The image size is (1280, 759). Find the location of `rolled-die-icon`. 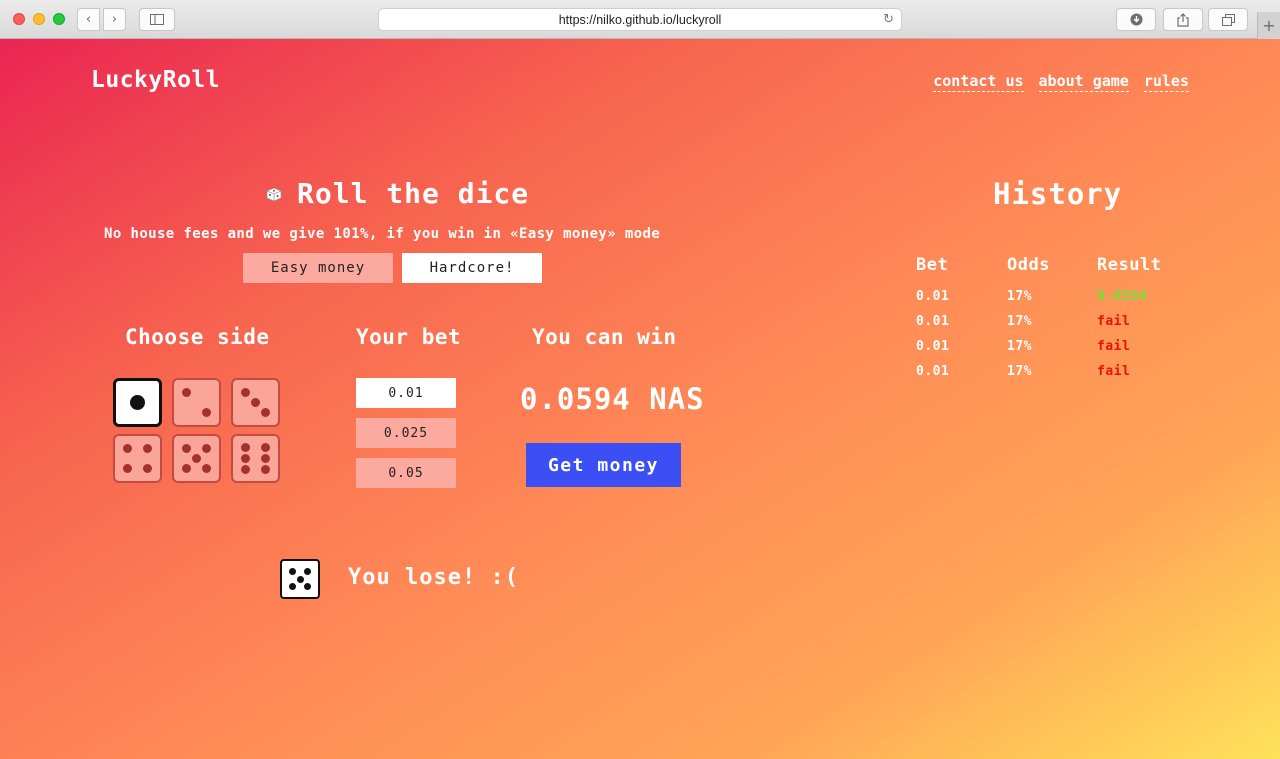

rolled-die-icon is located at coordinates (300, 579).